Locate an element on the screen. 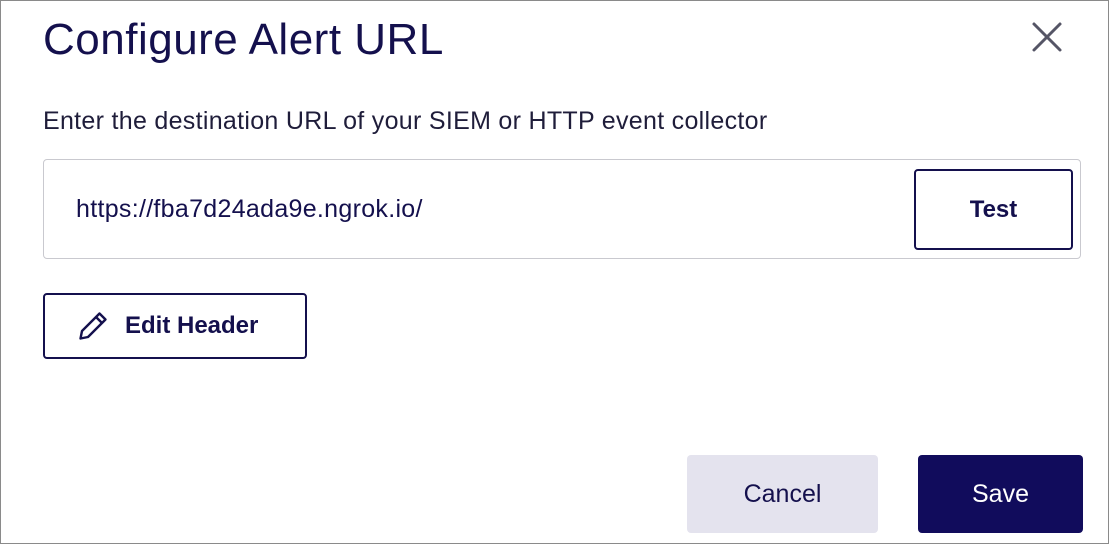 The height and width of the screenshot is (544, 1109). edit-header-label: Edit Header is located at coordinates (192, 325).